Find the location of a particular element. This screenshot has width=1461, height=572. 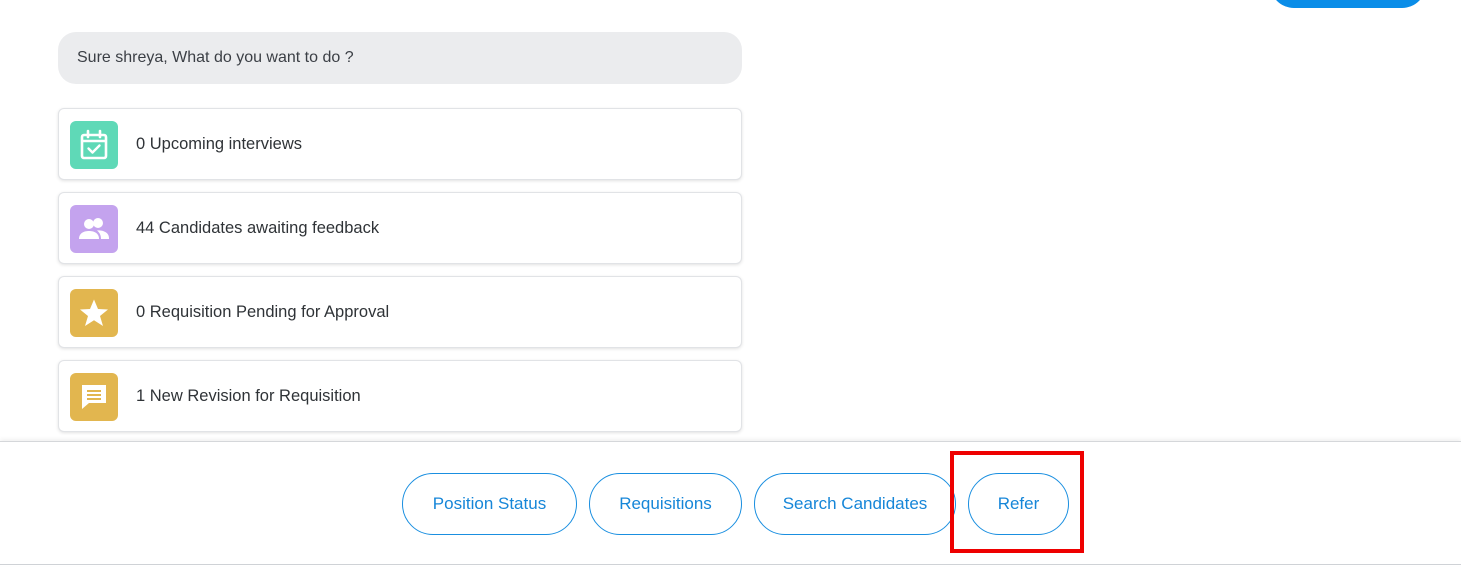

star-icon is located at coordinates (94, 313).